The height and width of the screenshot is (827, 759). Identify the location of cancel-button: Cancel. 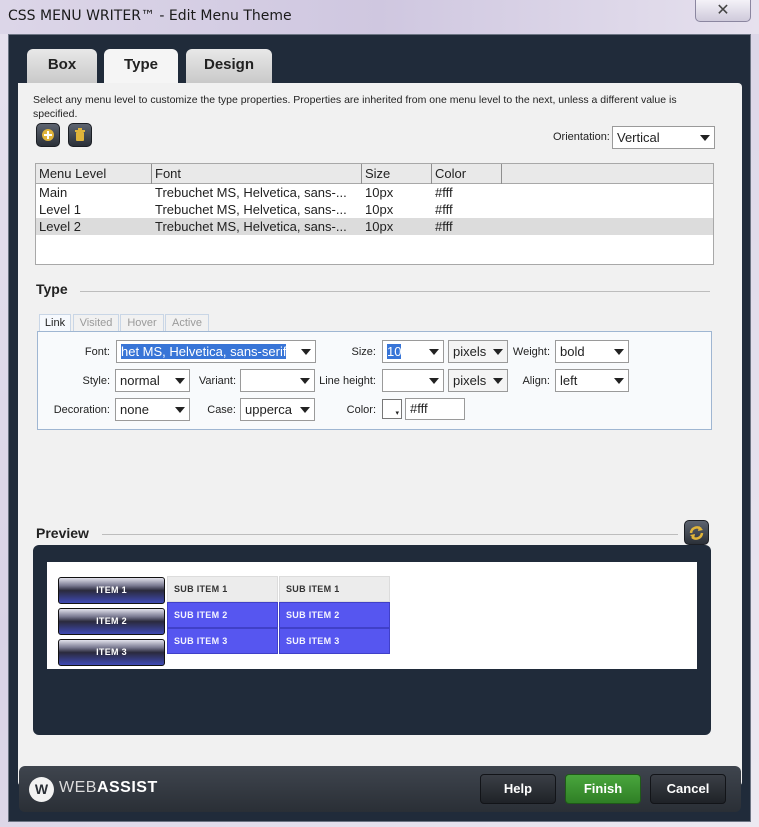
(688, 789).